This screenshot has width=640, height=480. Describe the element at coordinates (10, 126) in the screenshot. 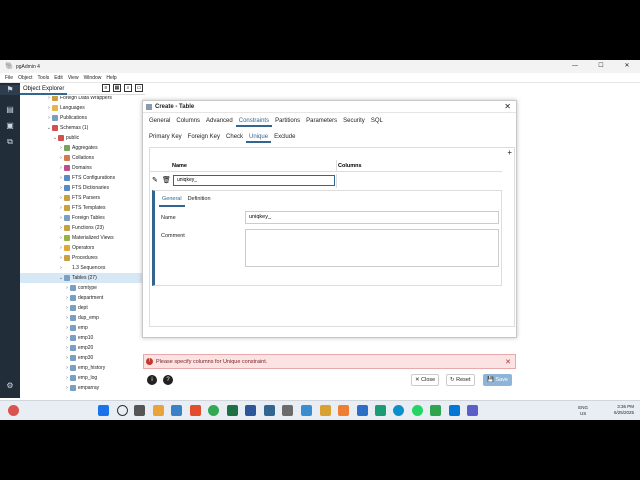

I see `terminal-icon: ▣` at that location.